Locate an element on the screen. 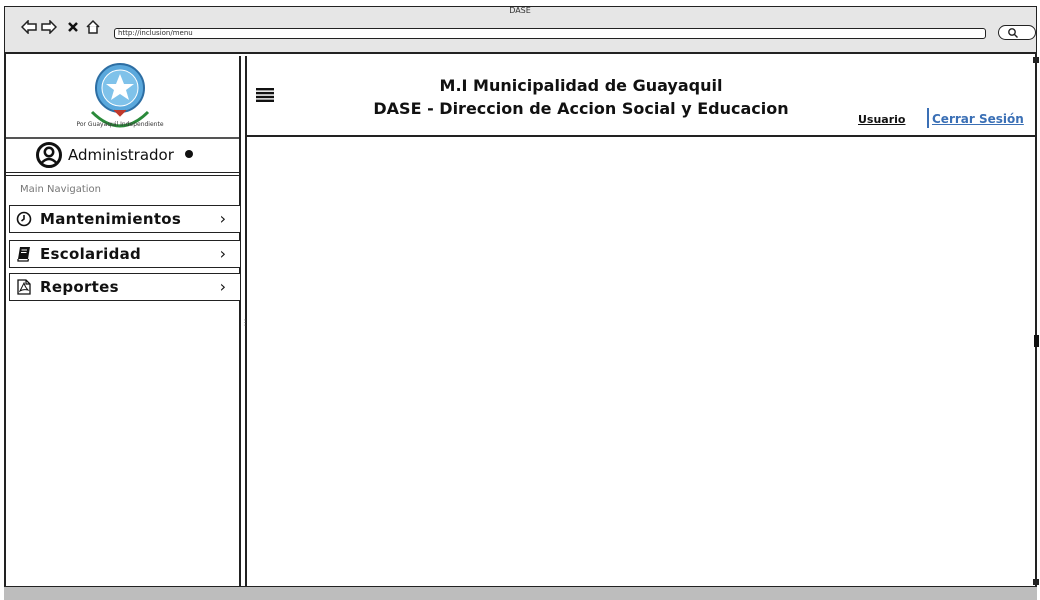 This screenshot has height=600, width=1040. online-status-dot is located at coordinates (189, 154).